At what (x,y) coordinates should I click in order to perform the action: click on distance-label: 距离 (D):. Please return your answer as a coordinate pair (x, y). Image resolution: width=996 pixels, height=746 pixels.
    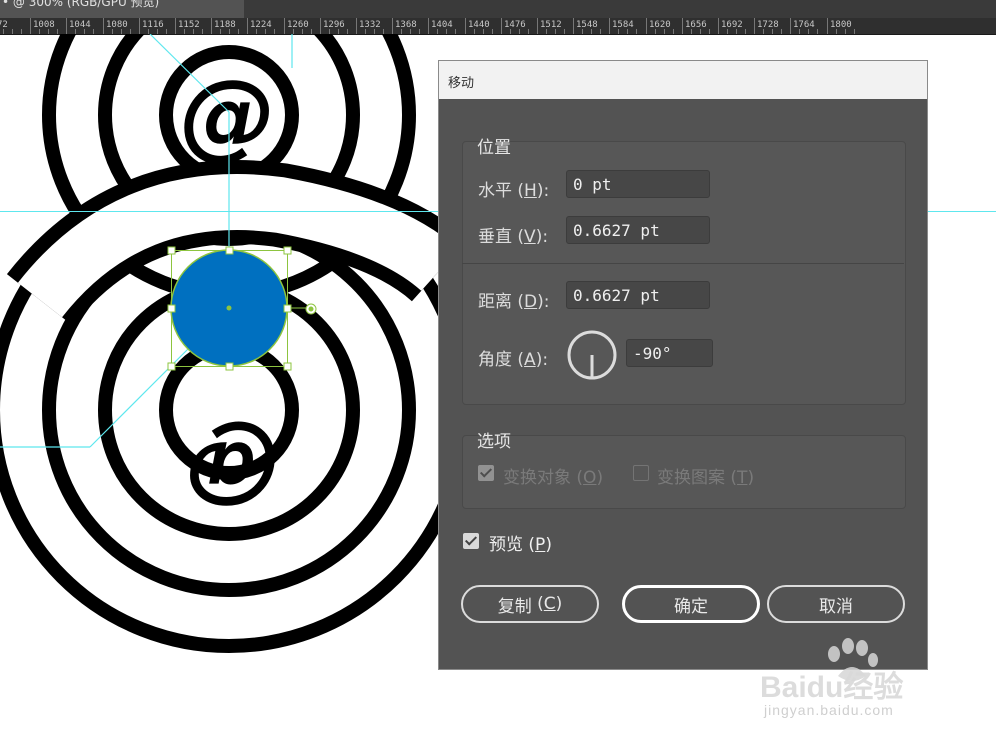
    Looking at the image, I should click on (514, 302).